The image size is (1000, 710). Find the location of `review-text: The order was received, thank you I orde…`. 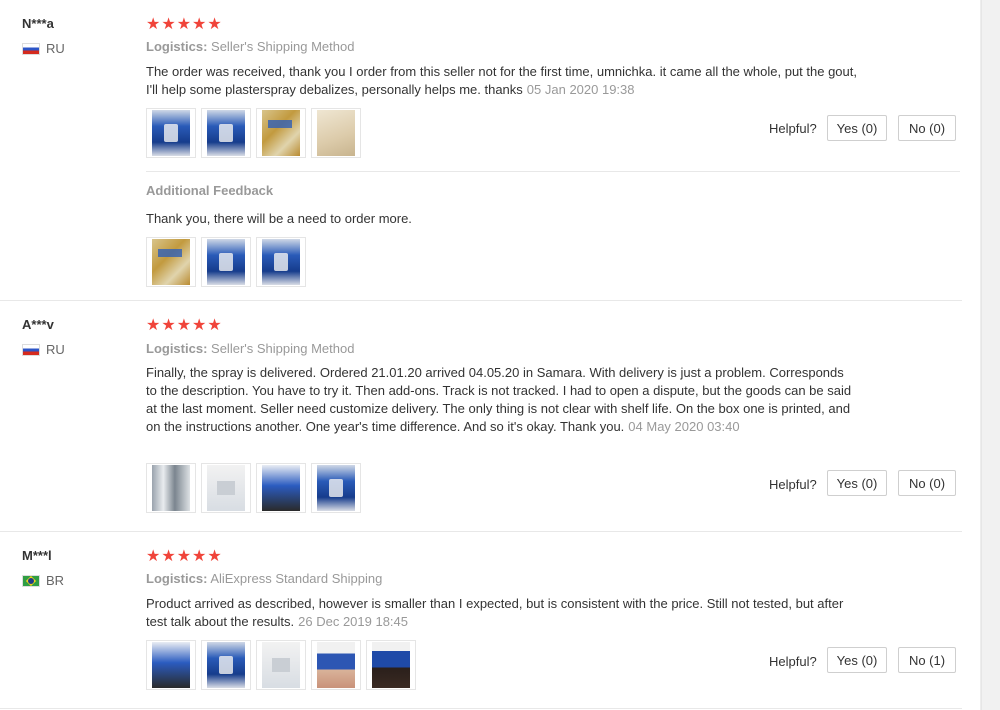

review-text: The order was received, thank you I orde… is located at coordinates (502, 81).